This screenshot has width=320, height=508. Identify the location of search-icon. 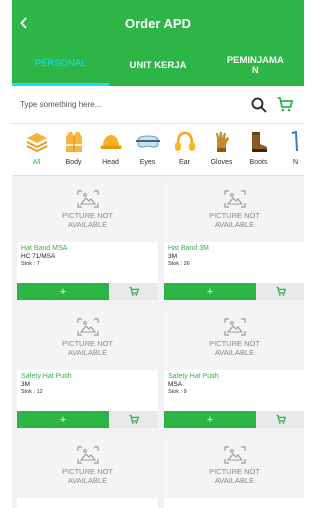
(259, 105).